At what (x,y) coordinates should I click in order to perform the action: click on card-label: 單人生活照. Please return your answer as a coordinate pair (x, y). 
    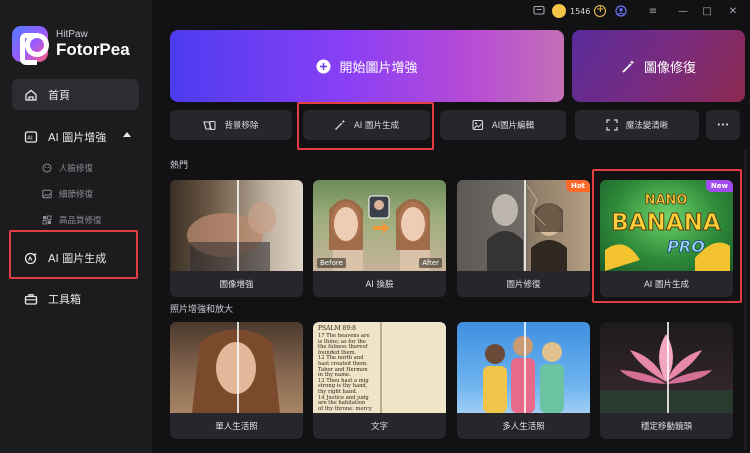
    Looking at the image, I should click on (236, 427).